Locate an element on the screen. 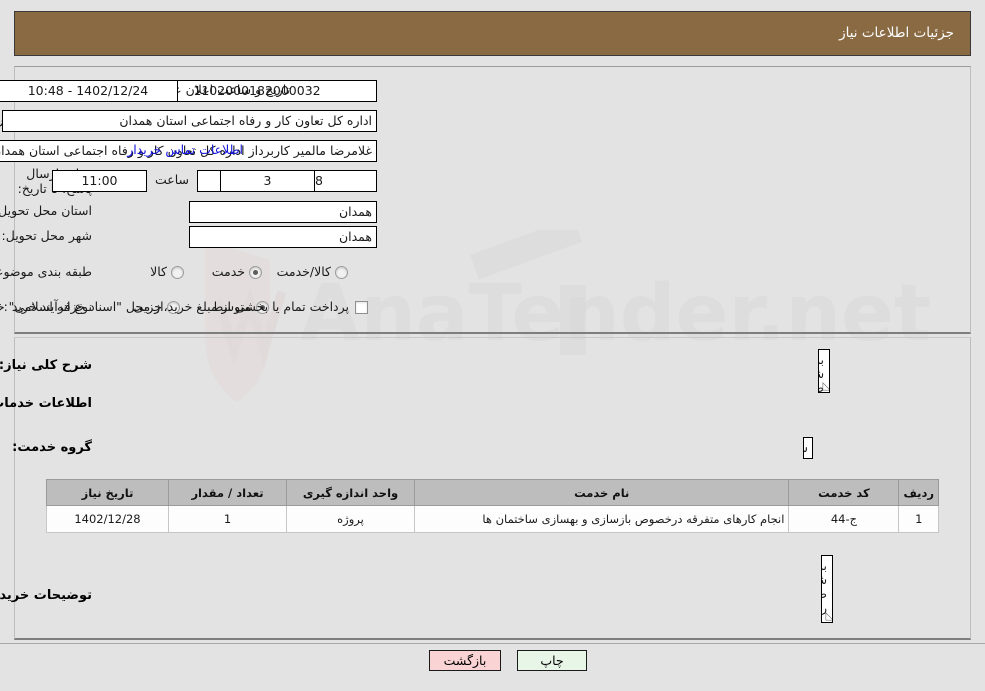 The width and height of the screenshot is (985, 691). cell-need-date: 1402/12/28 is located at coordinates (107, 519).